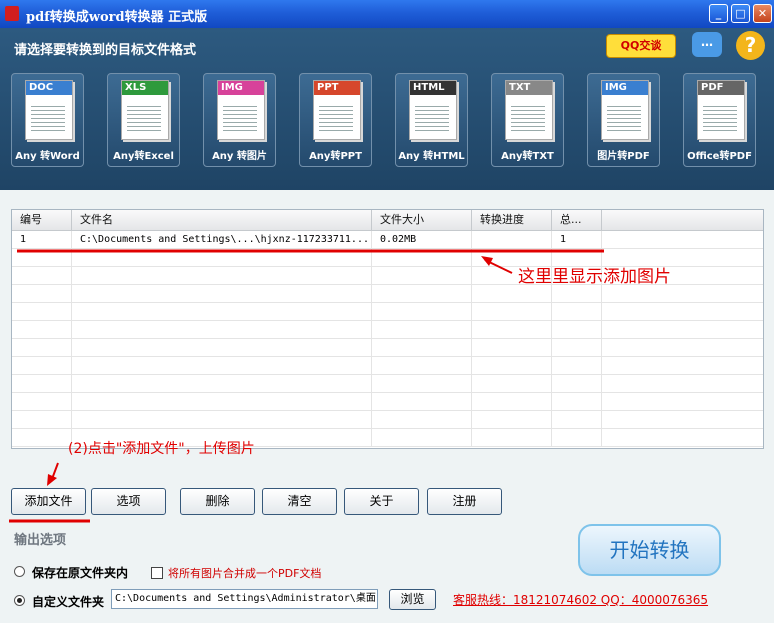 This screenshot has height=623, width=774. What do you see at coordinates (464, 501) in the screenshot?
I see `register-button: 注册` at bounding box center [464, 501].